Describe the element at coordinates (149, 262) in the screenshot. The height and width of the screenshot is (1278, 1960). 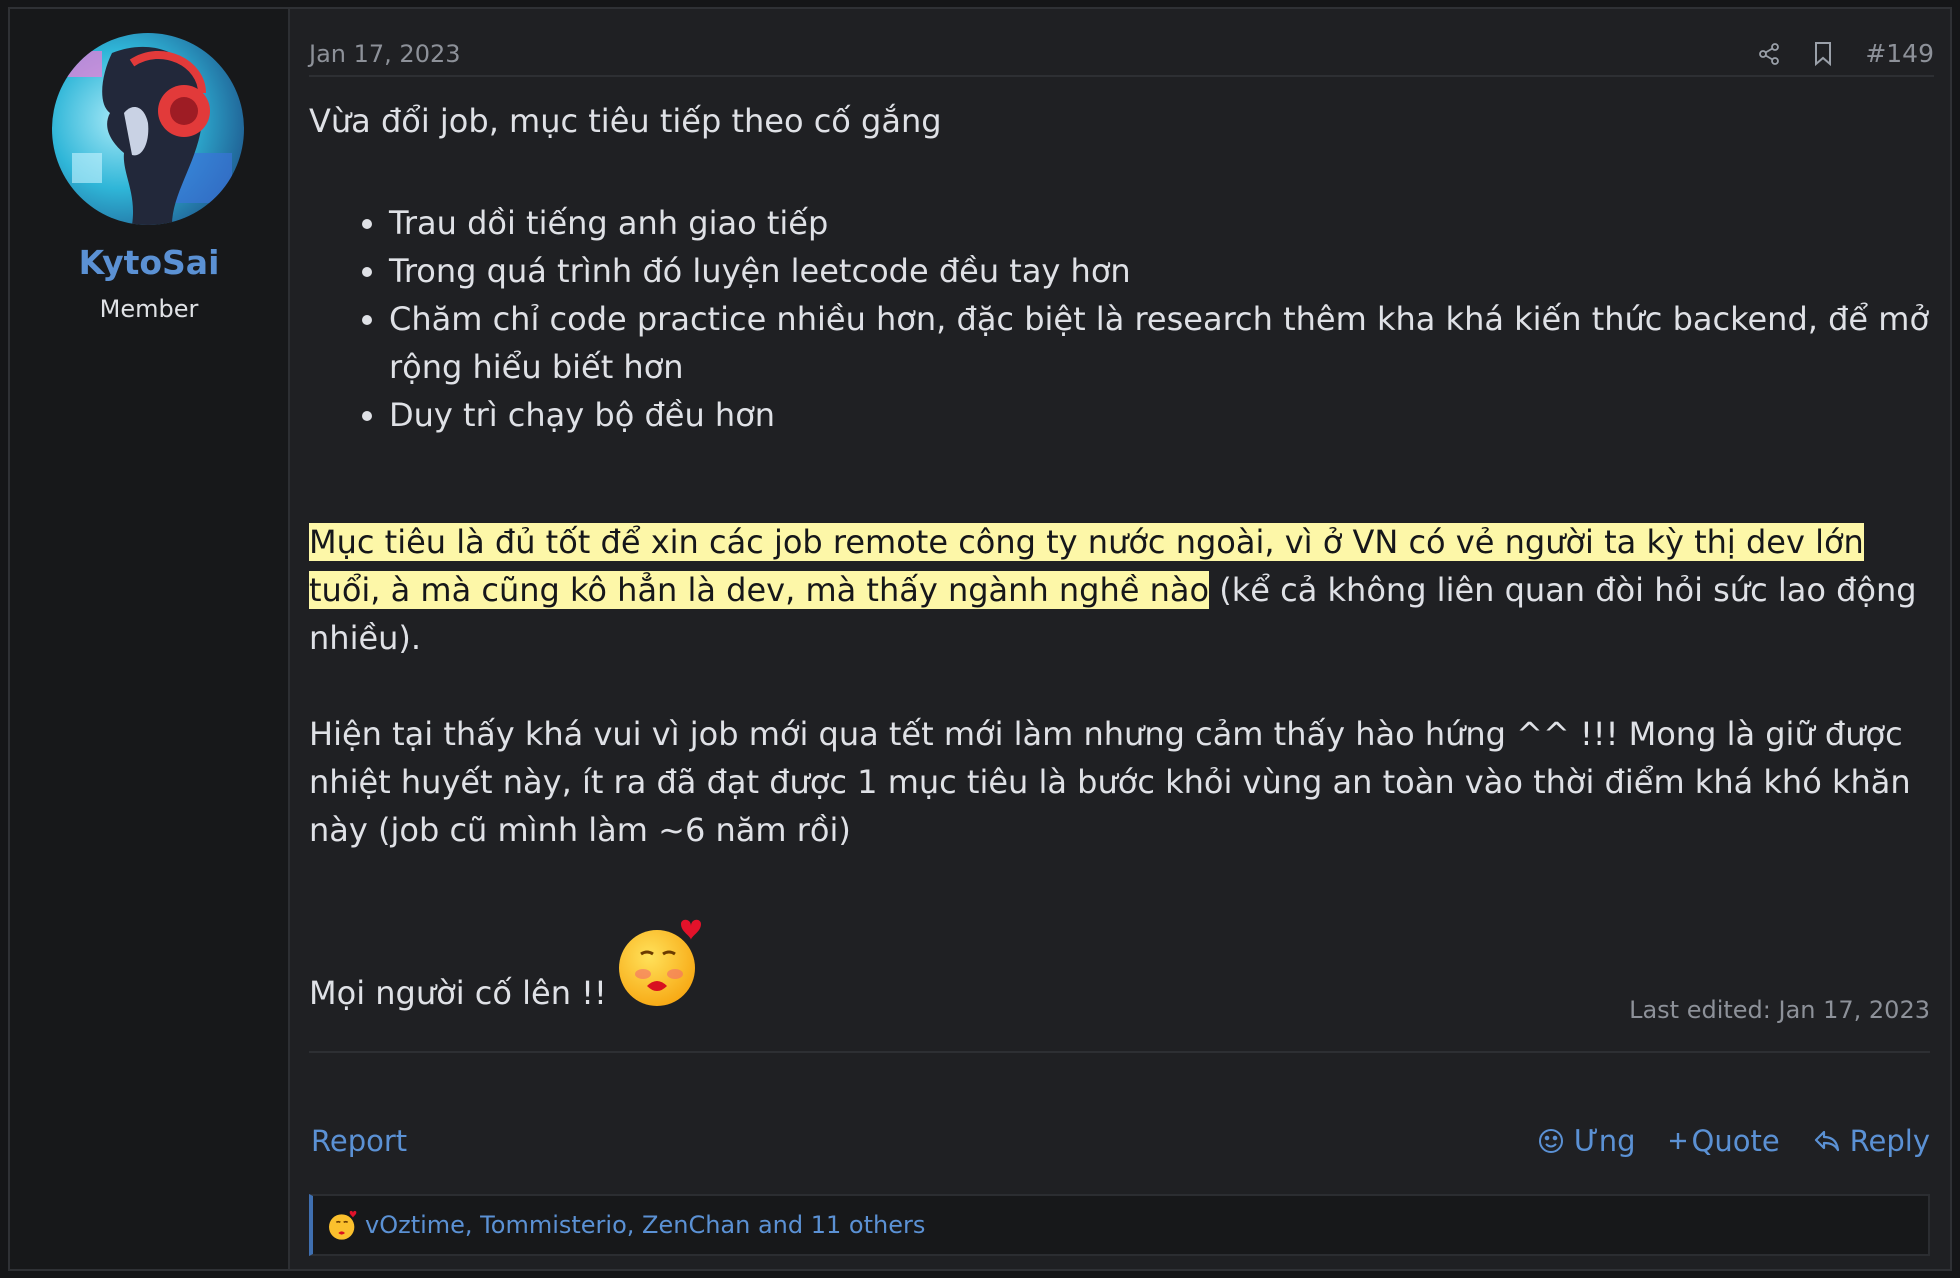
I see `username: KytoSai` at that location.